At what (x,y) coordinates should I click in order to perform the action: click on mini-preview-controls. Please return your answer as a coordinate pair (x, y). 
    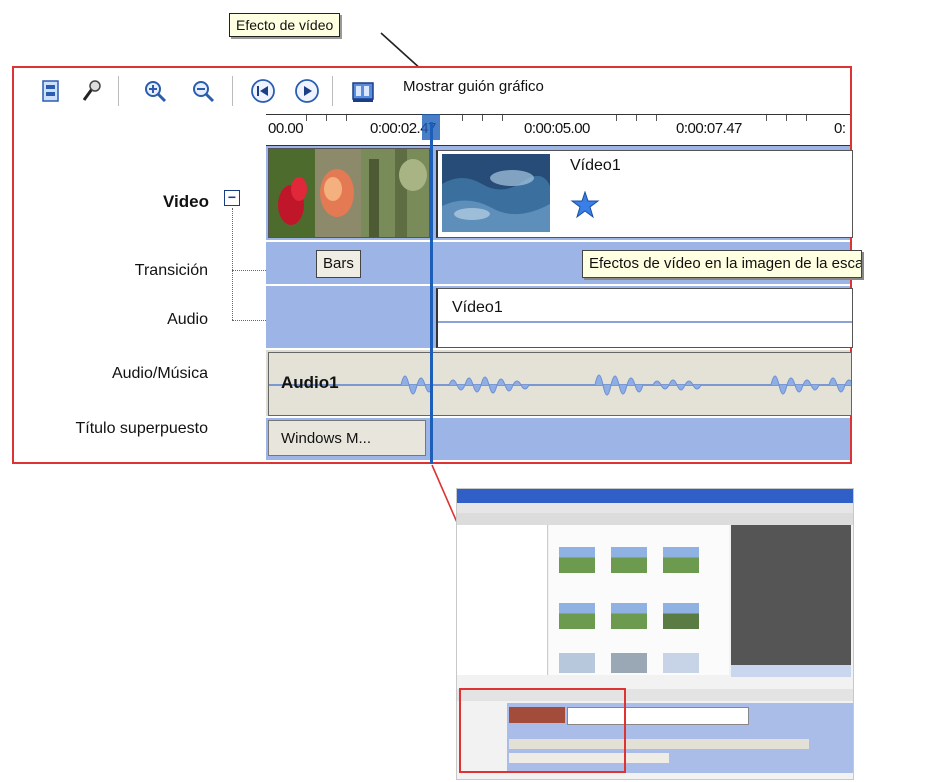
    Looking at the image, I should click on (791, 671).